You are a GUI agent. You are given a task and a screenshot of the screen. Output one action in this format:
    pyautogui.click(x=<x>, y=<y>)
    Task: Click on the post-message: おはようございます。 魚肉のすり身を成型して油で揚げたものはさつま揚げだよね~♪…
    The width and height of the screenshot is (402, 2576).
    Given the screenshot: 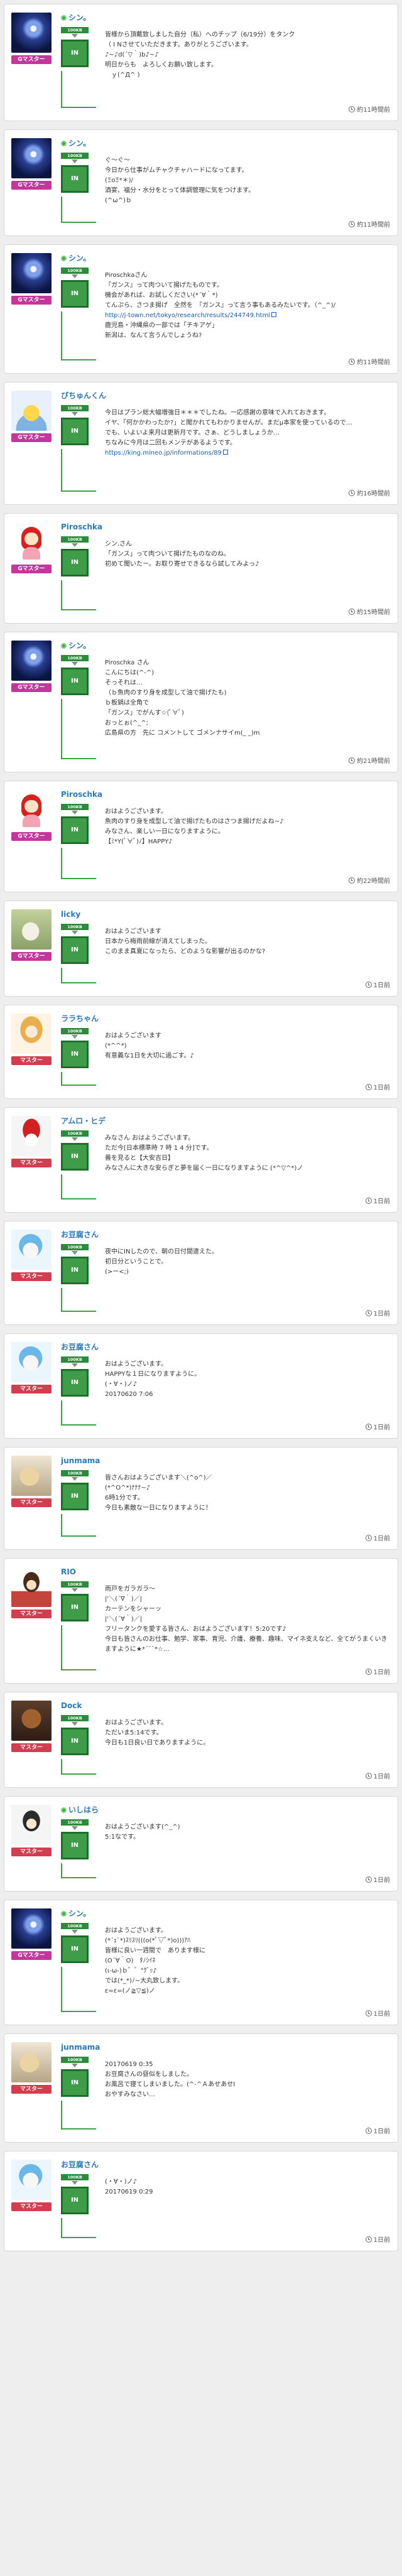 What is the action you would take?
    pyautogui.click(x=248, y=827)
    